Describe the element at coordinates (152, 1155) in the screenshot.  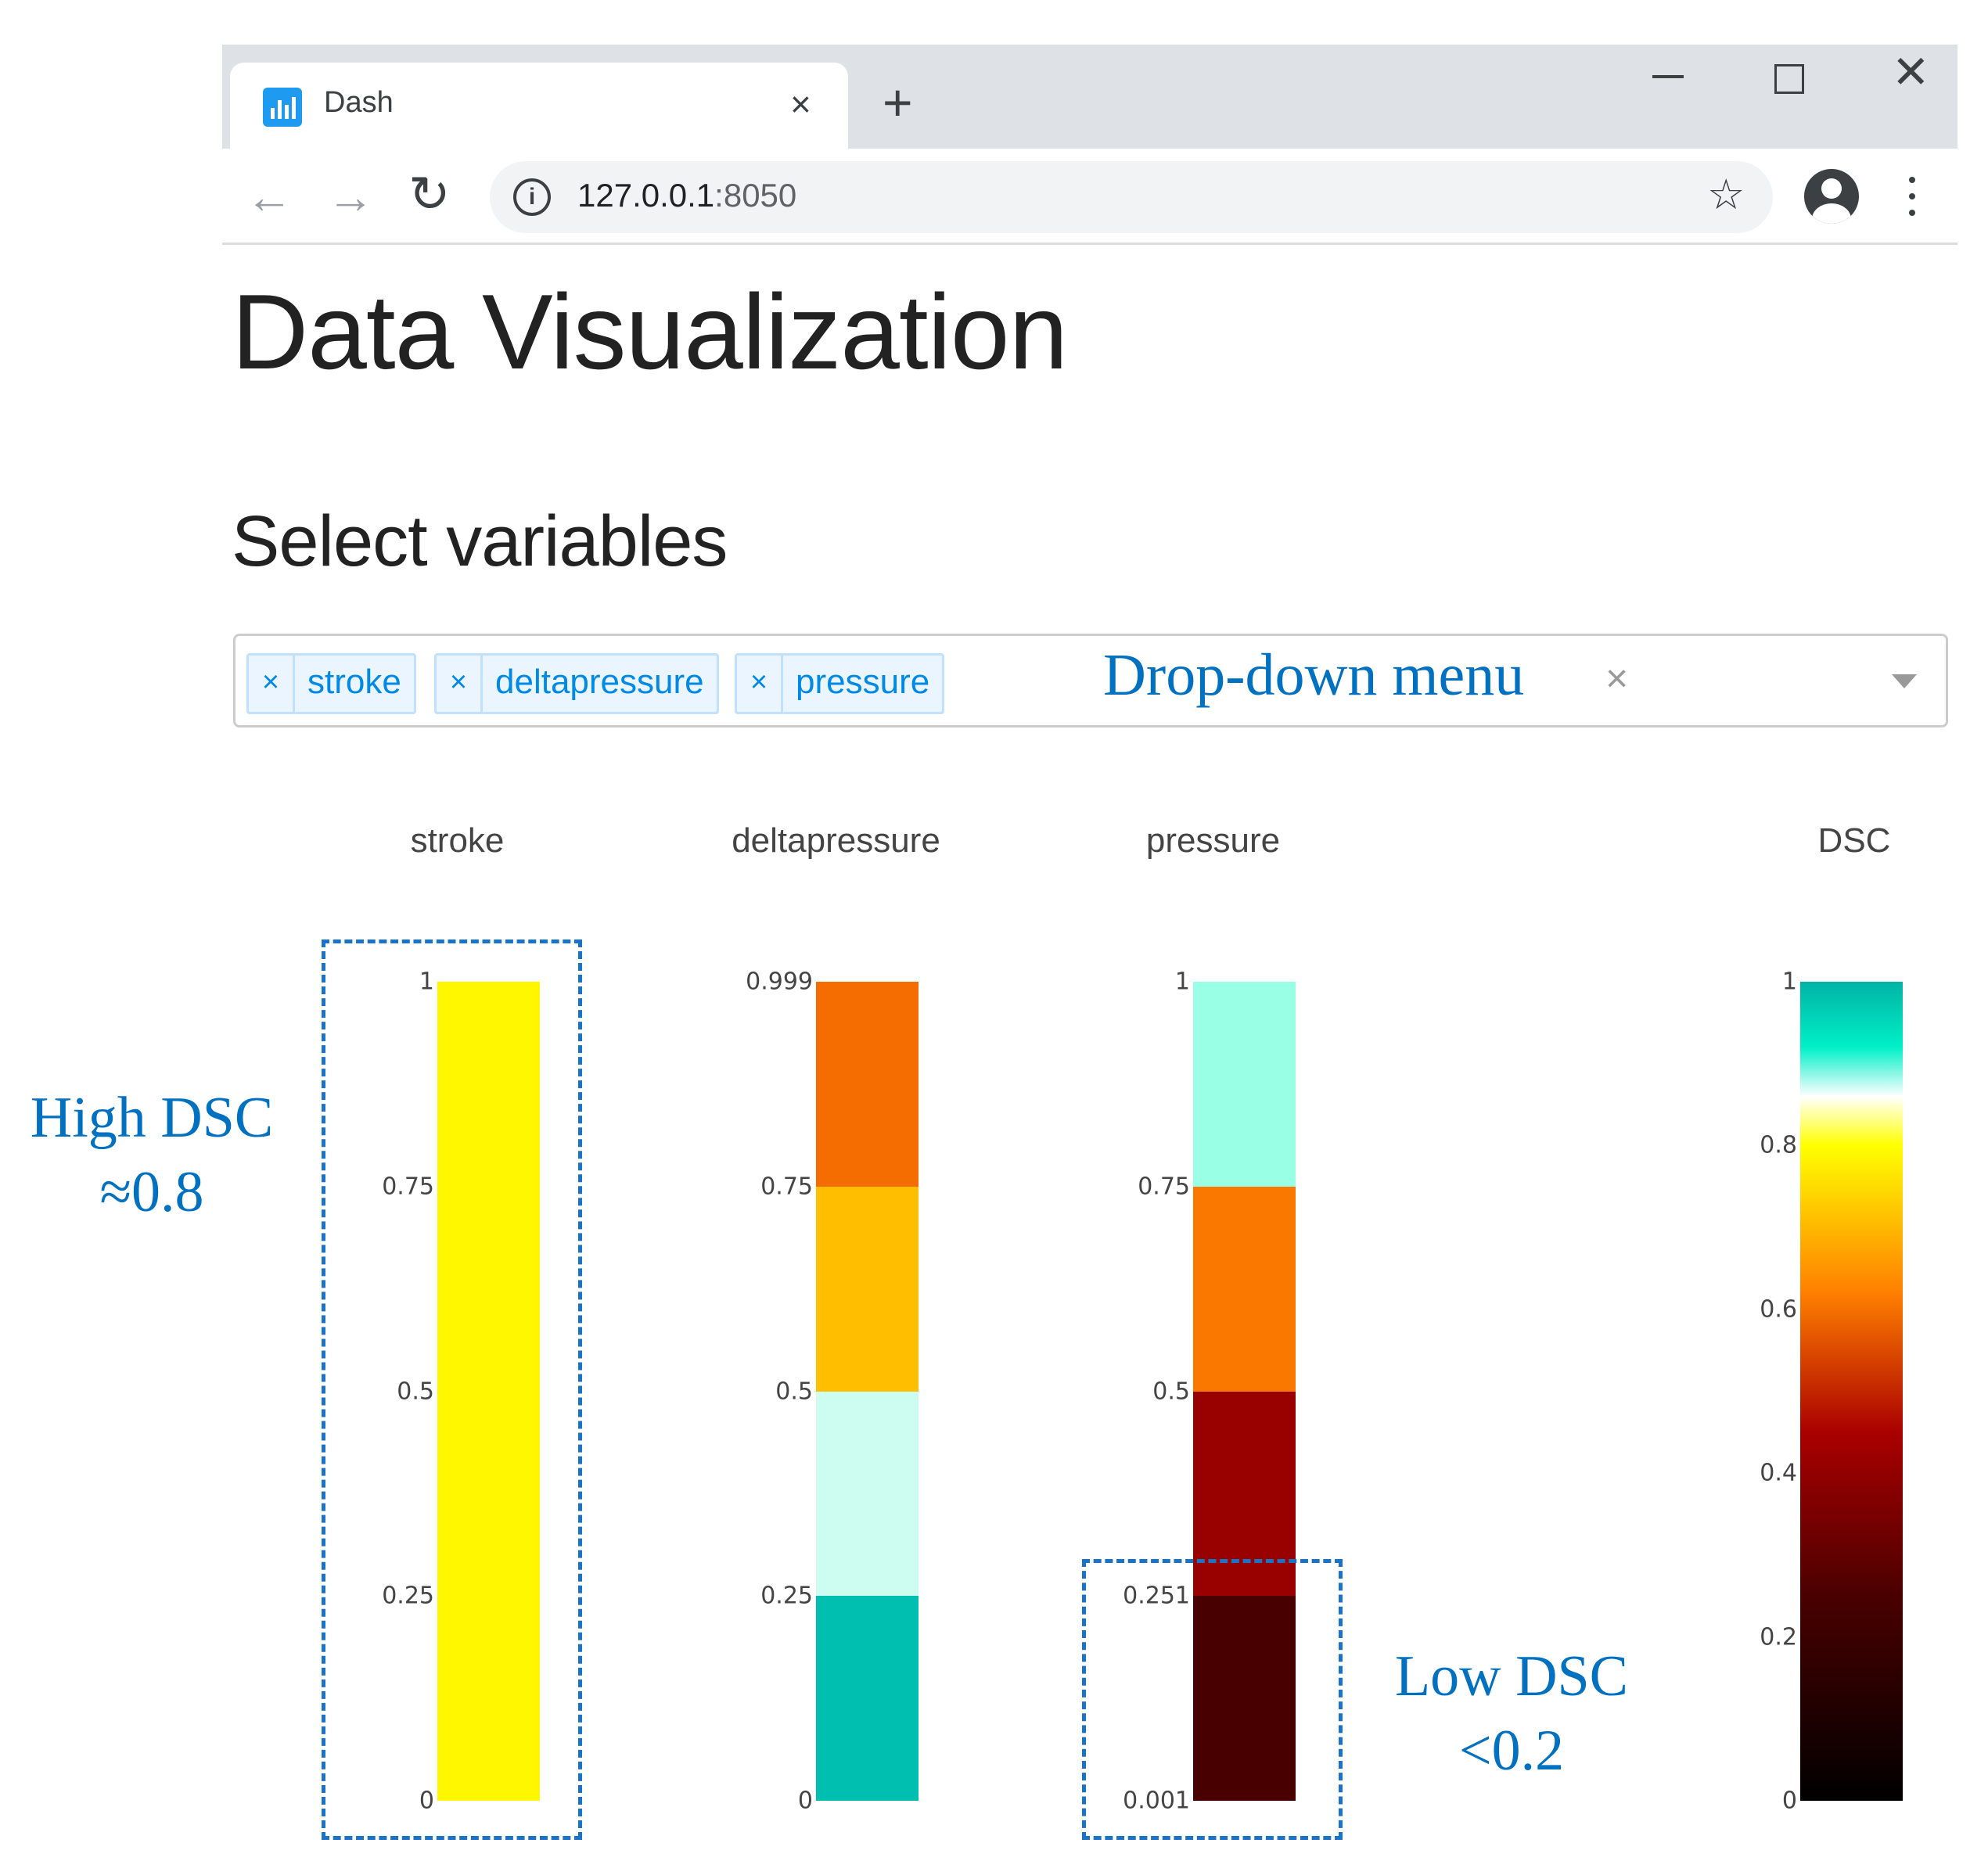
I see `annotation-high-dsc: High DSC ≈0.8` at that location.